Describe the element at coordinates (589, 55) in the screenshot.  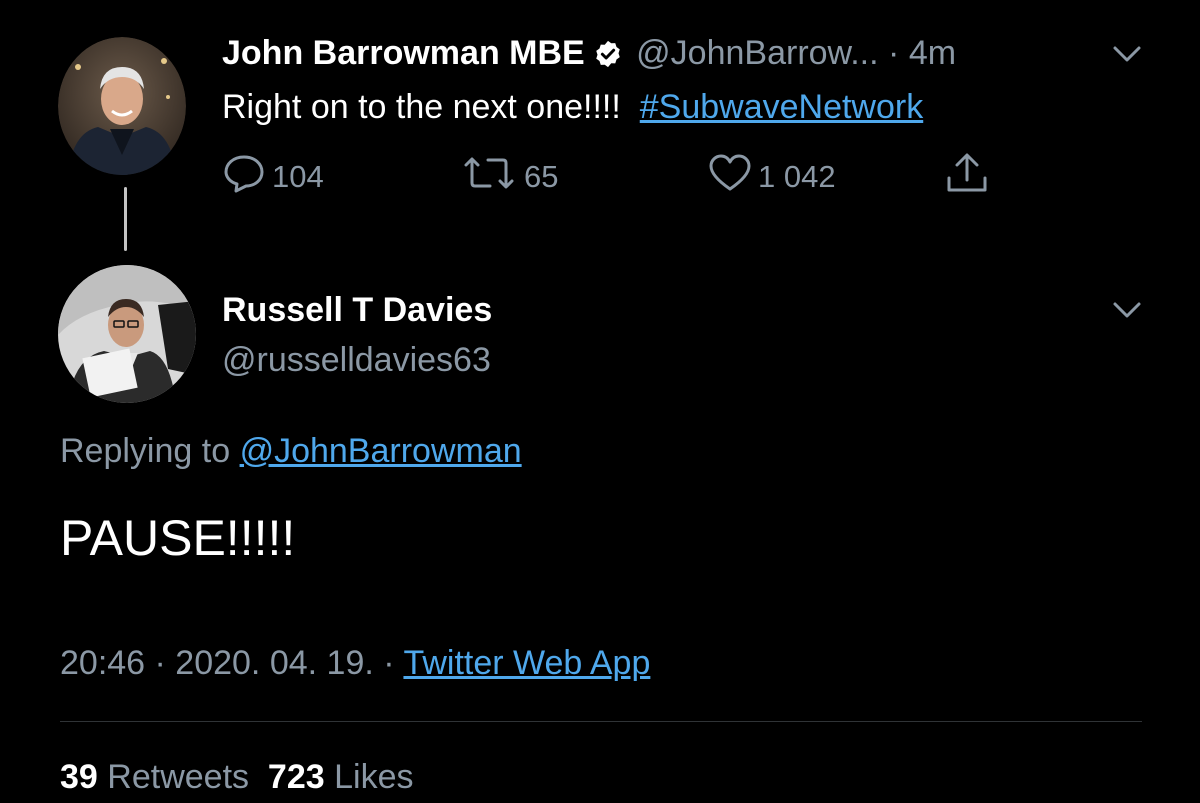
I see `parent-tweet-header: John Barrowman MBE @JohnBarrow... · 4m` at that location.